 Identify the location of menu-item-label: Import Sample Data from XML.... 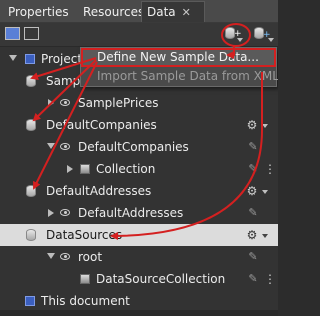
(187, 76).